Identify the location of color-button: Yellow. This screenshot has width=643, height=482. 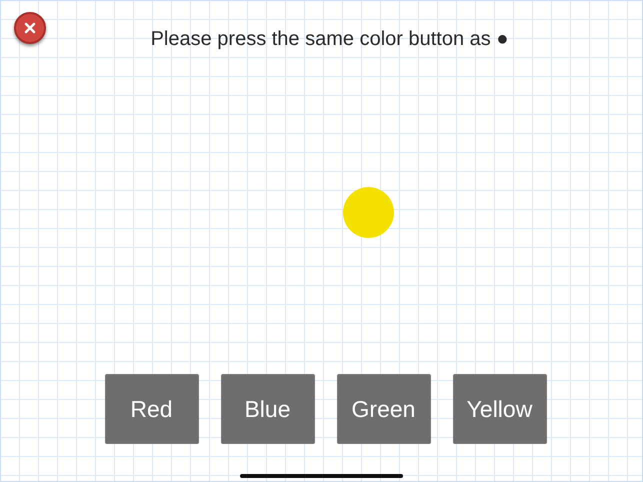
(499, 409).